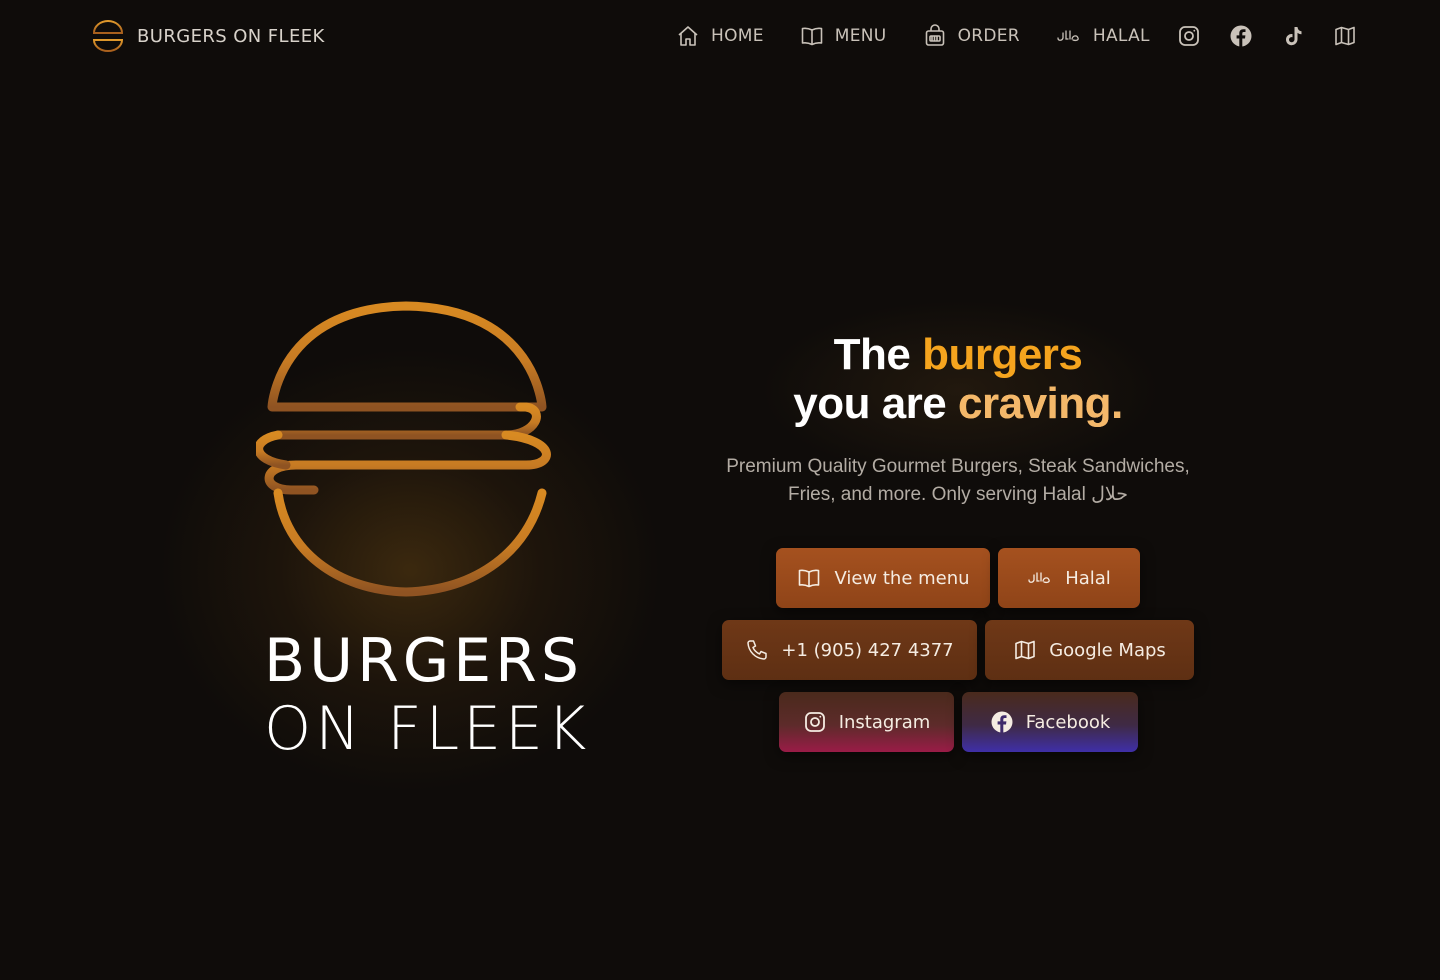 This screenshot has height=980, width=1440. I want to click on nav-halal-link: HALAL, so click(1103, 36).